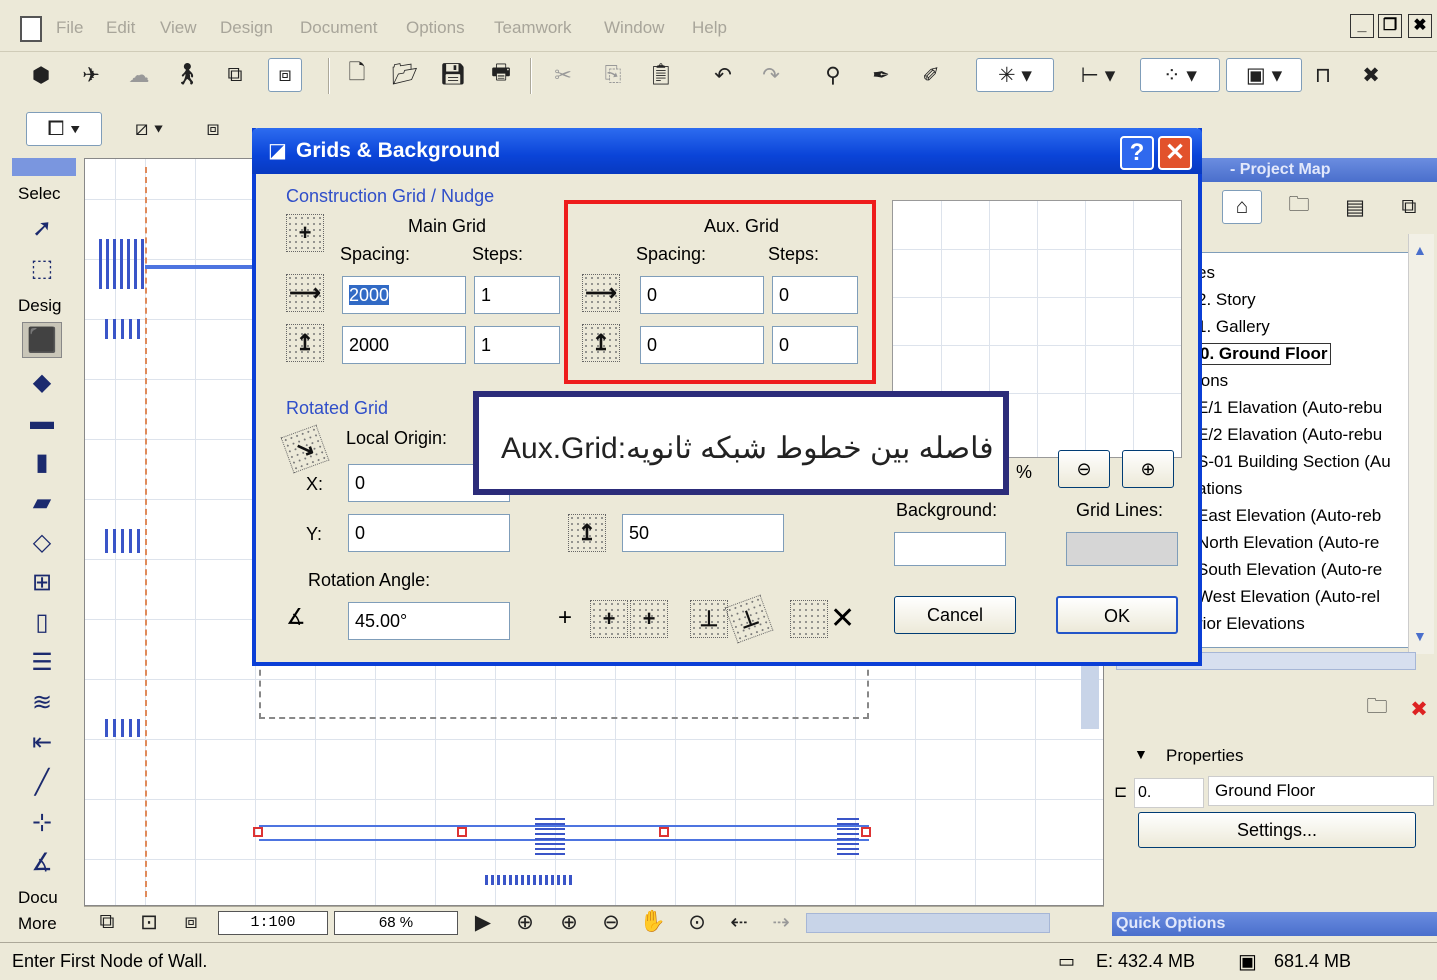 The height and width of the screenshot is (980, 1437). What do you see at coordinates (1289, 408) in the screenshot?
I see `tree-item: E/1 Elavation (Auto-rebu` at bounding box center [1289, 408].